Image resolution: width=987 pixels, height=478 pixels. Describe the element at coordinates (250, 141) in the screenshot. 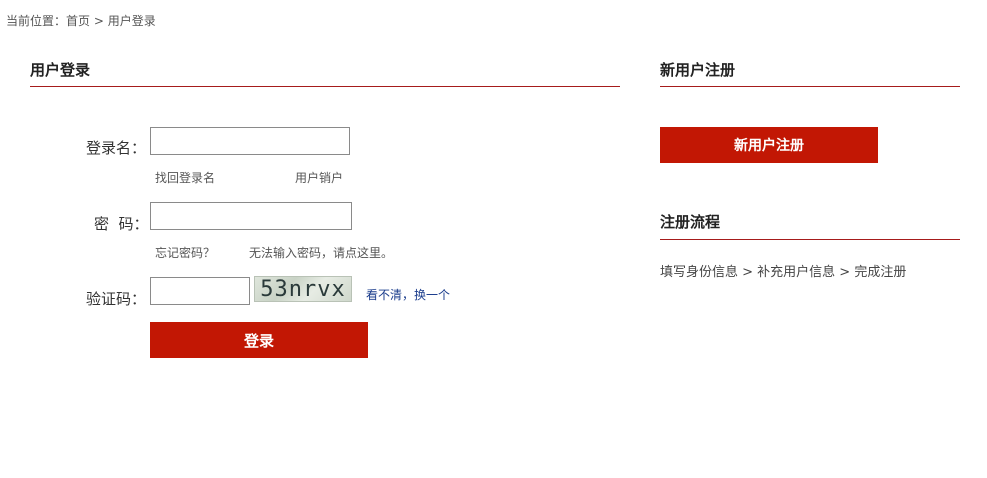

I see `username-input` at that location.